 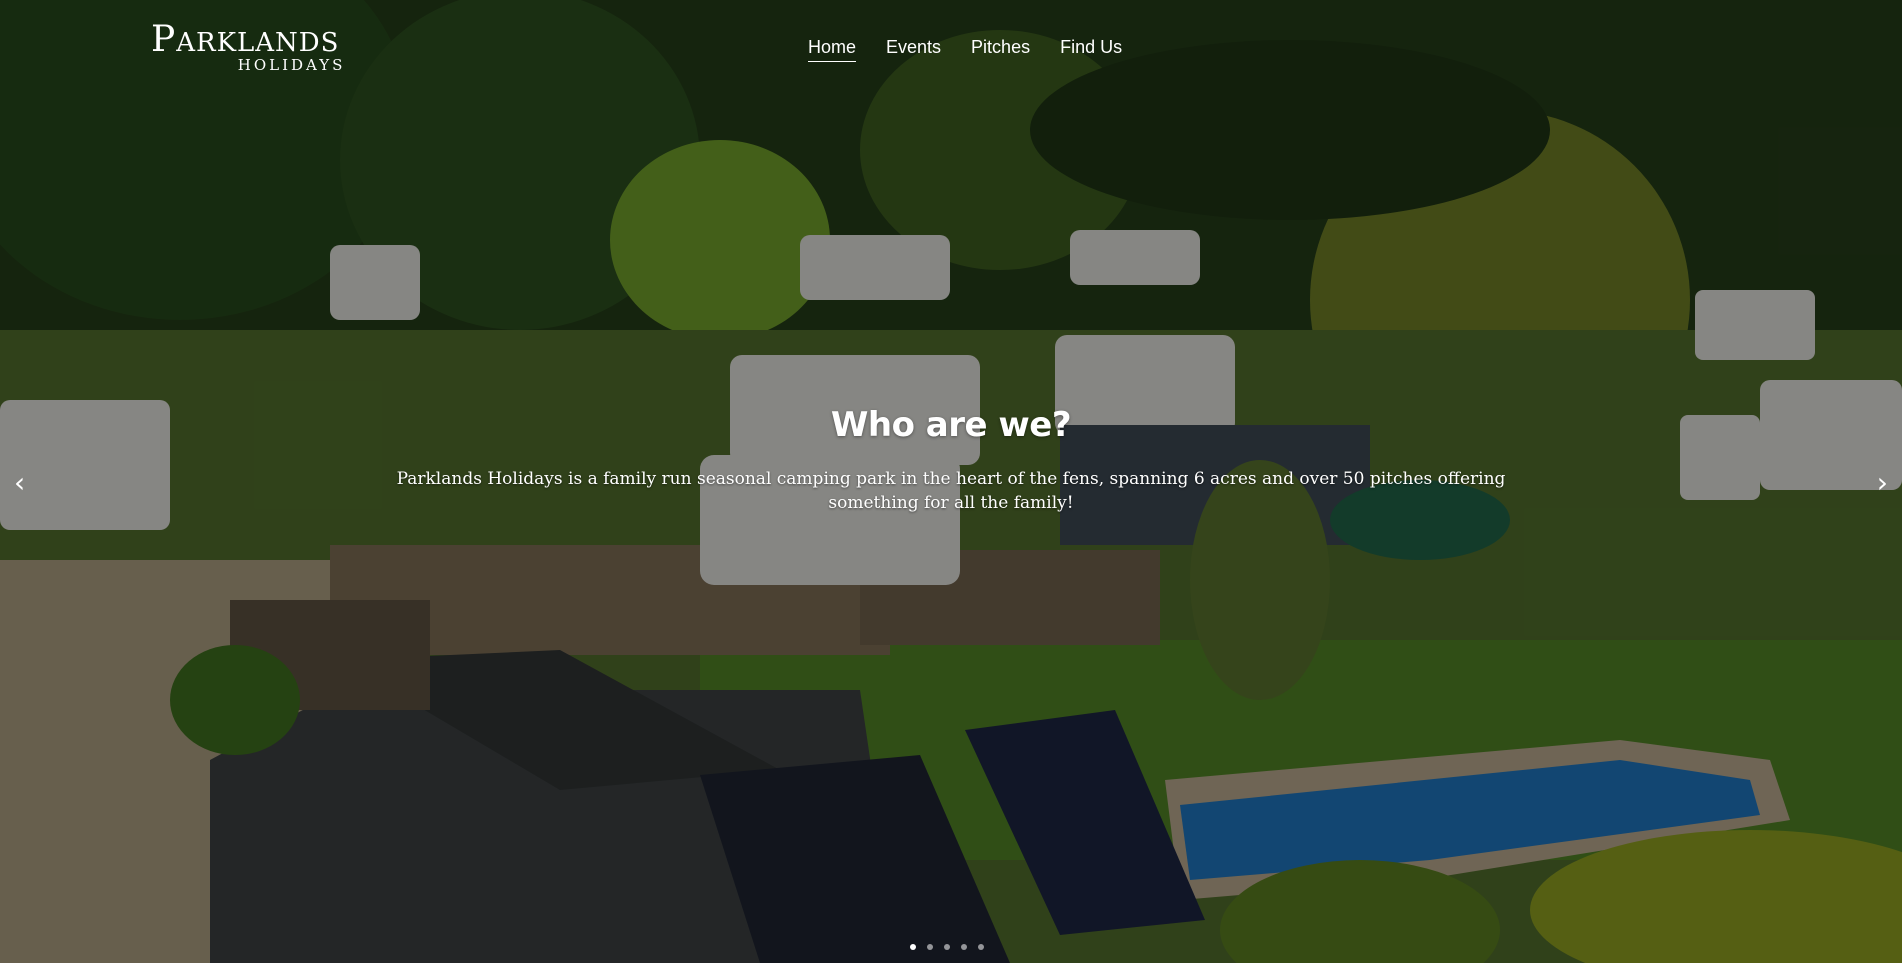 I want to click on logo-wordmark: PARKLANDS, so click(x=245, y=40).